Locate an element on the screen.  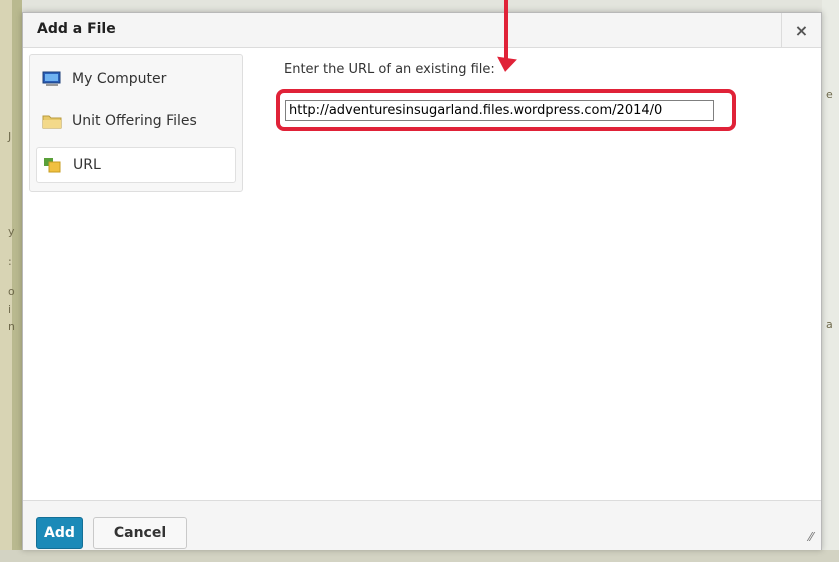
dialog-header: Add a File × is located at coordinates (422, 30).